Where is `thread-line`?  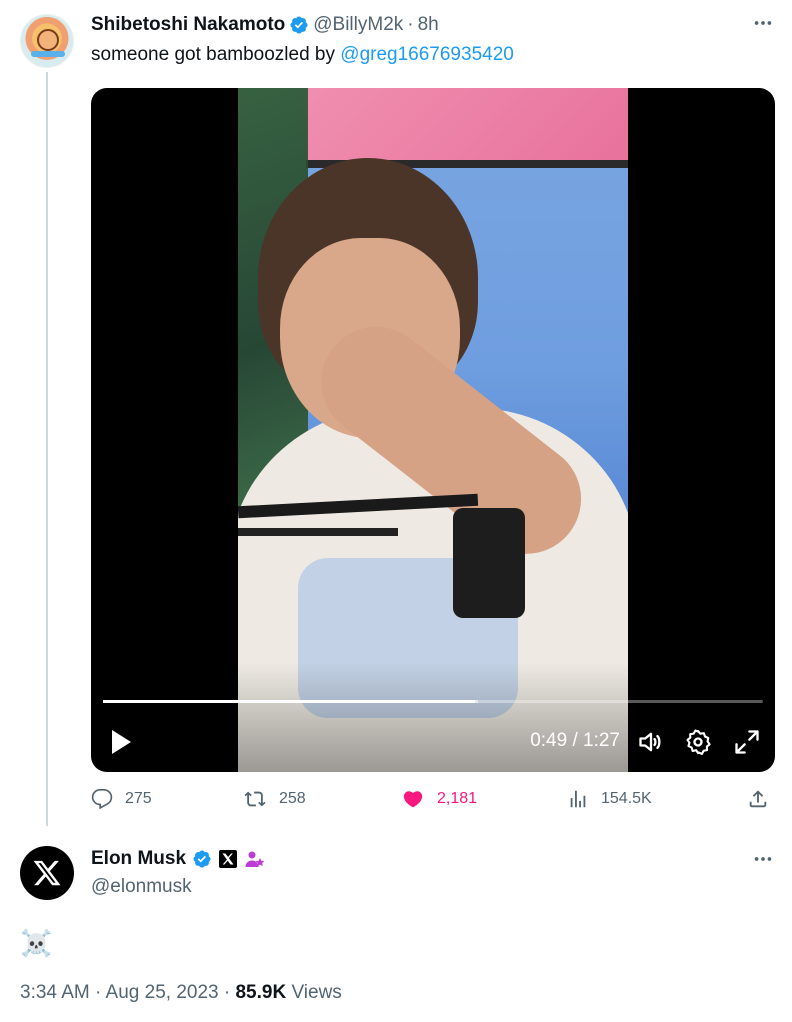 thread-line is located at coordinates (47, 449).